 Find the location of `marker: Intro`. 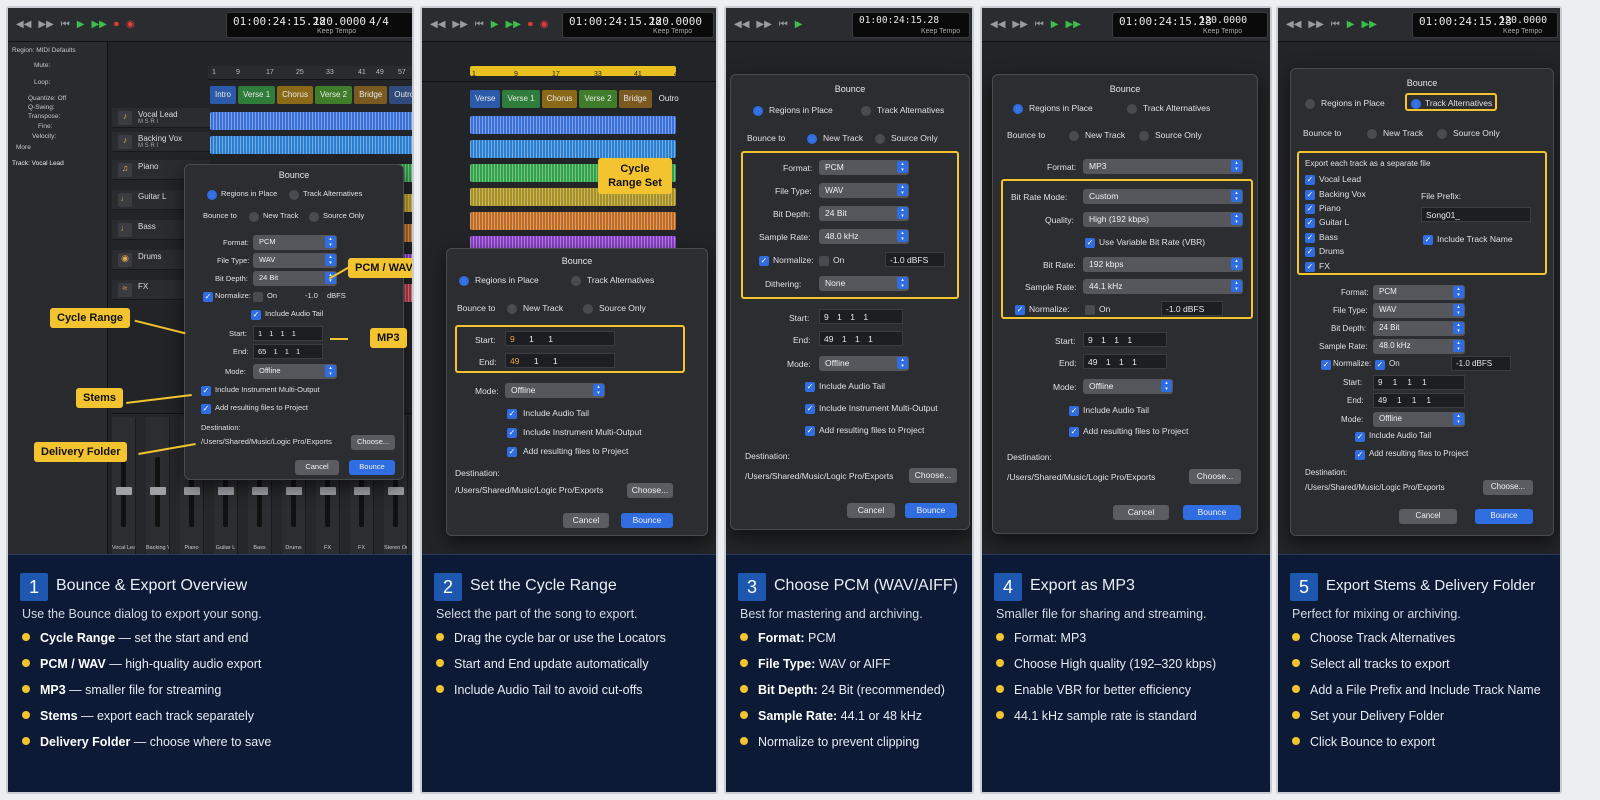

marker: Intro is located at coordinates (223, 95).